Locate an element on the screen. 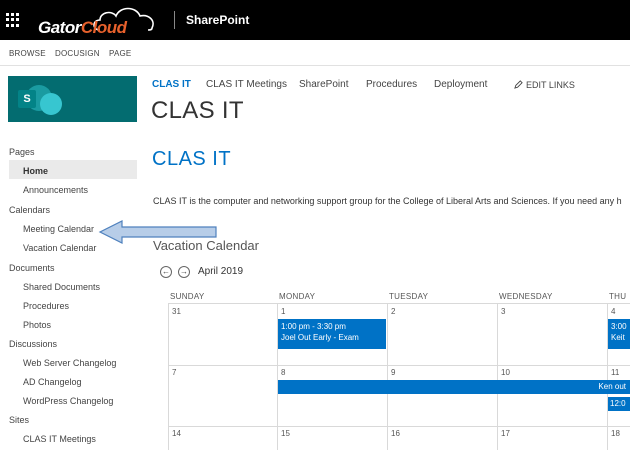  pencil-icon is located at coordinates (518, 84).